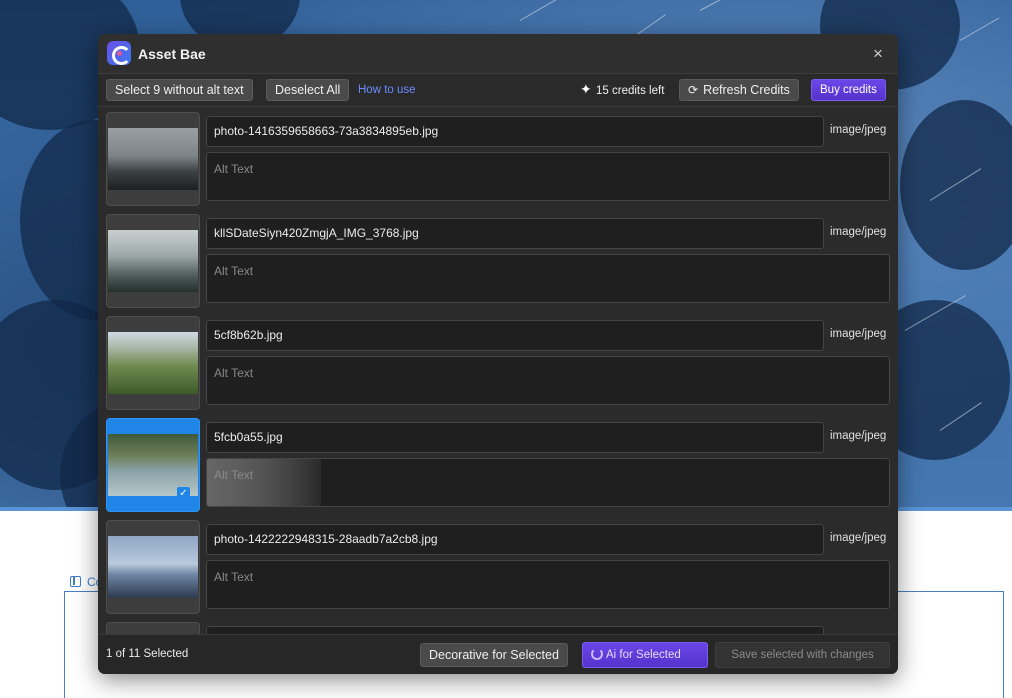 The width and height of the screenshot is (1012, 698). Describe the element at coordinates (746, 90) in the screenshot. I see `refresh-credits-label: Refresh Credits` at that location.